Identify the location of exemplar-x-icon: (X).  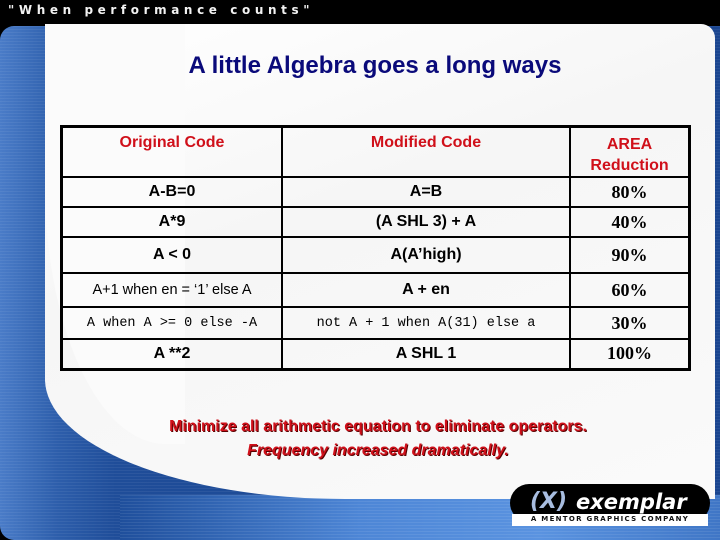
(549, 501).